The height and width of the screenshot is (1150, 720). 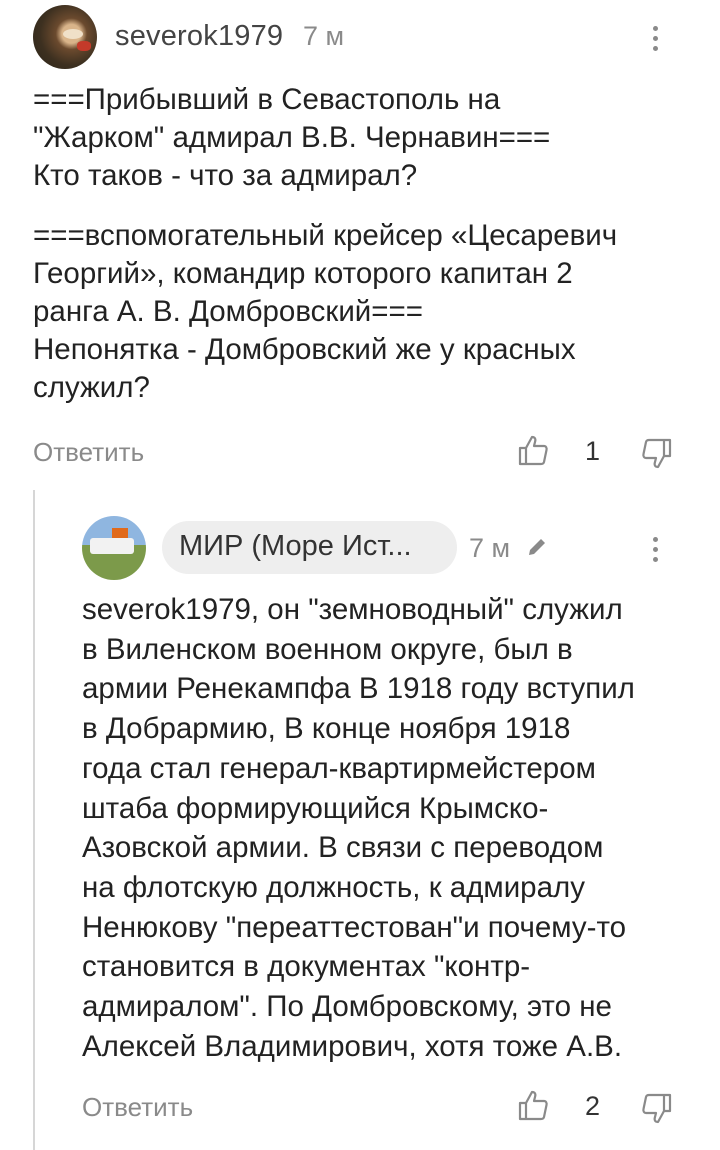 I want to click on comment-author: severok1979, so click(x=199, y=36).